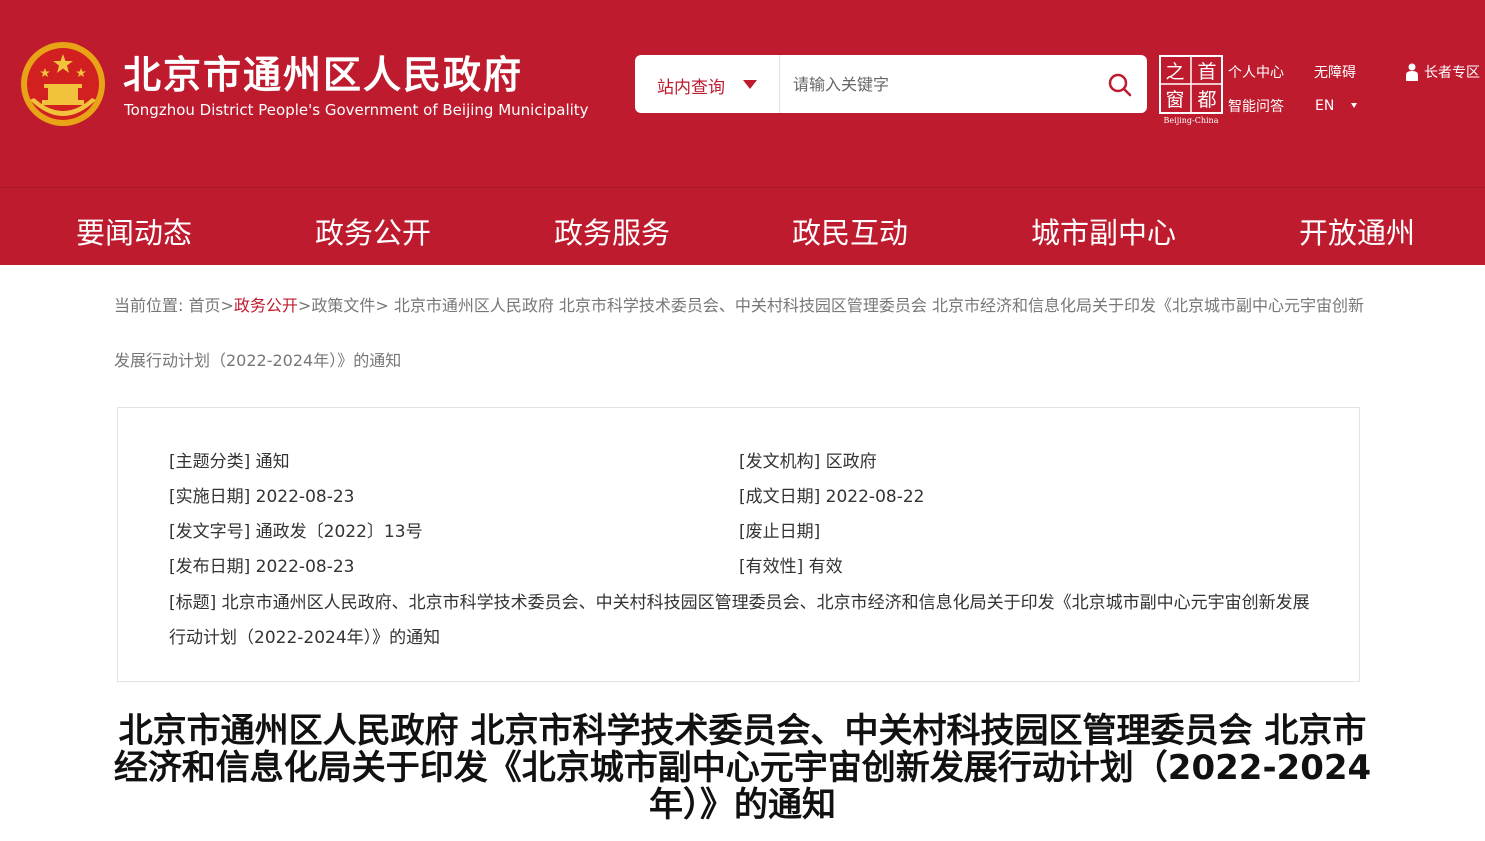 Image resolution: width=1485 pixels, height=841 pixels. What do you see at coordinates (229, 462) in the screenshot?
I see `info-topic: [主题分类] 通知` at bounding box center [229, 462].